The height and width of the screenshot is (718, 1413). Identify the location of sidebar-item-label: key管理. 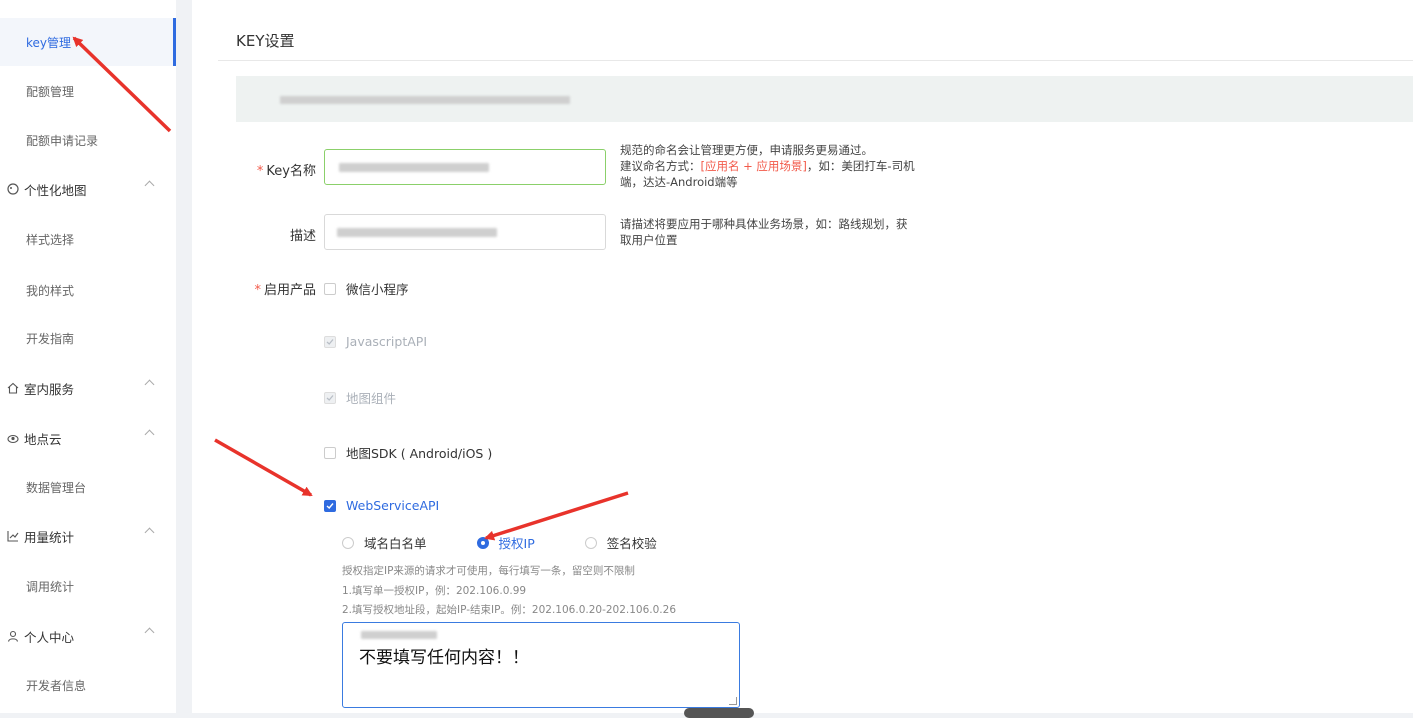
(49, 42).